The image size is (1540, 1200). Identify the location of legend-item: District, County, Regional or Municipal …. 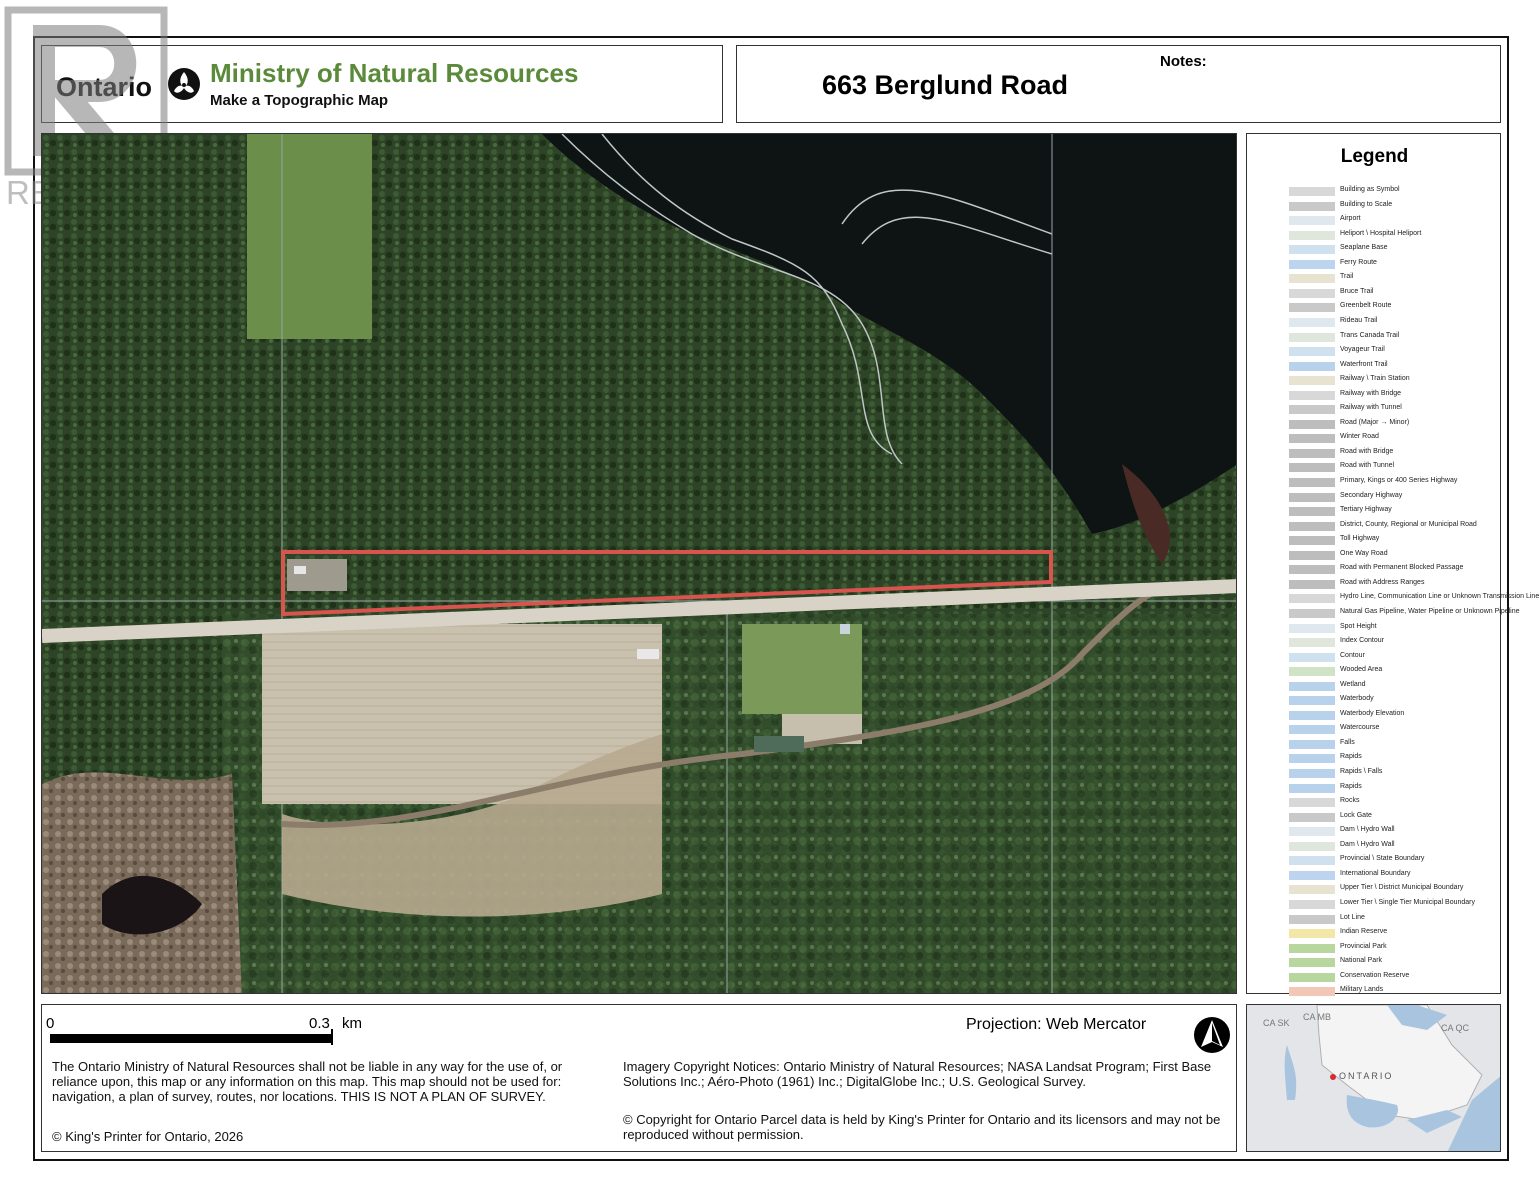
(1374, 528).